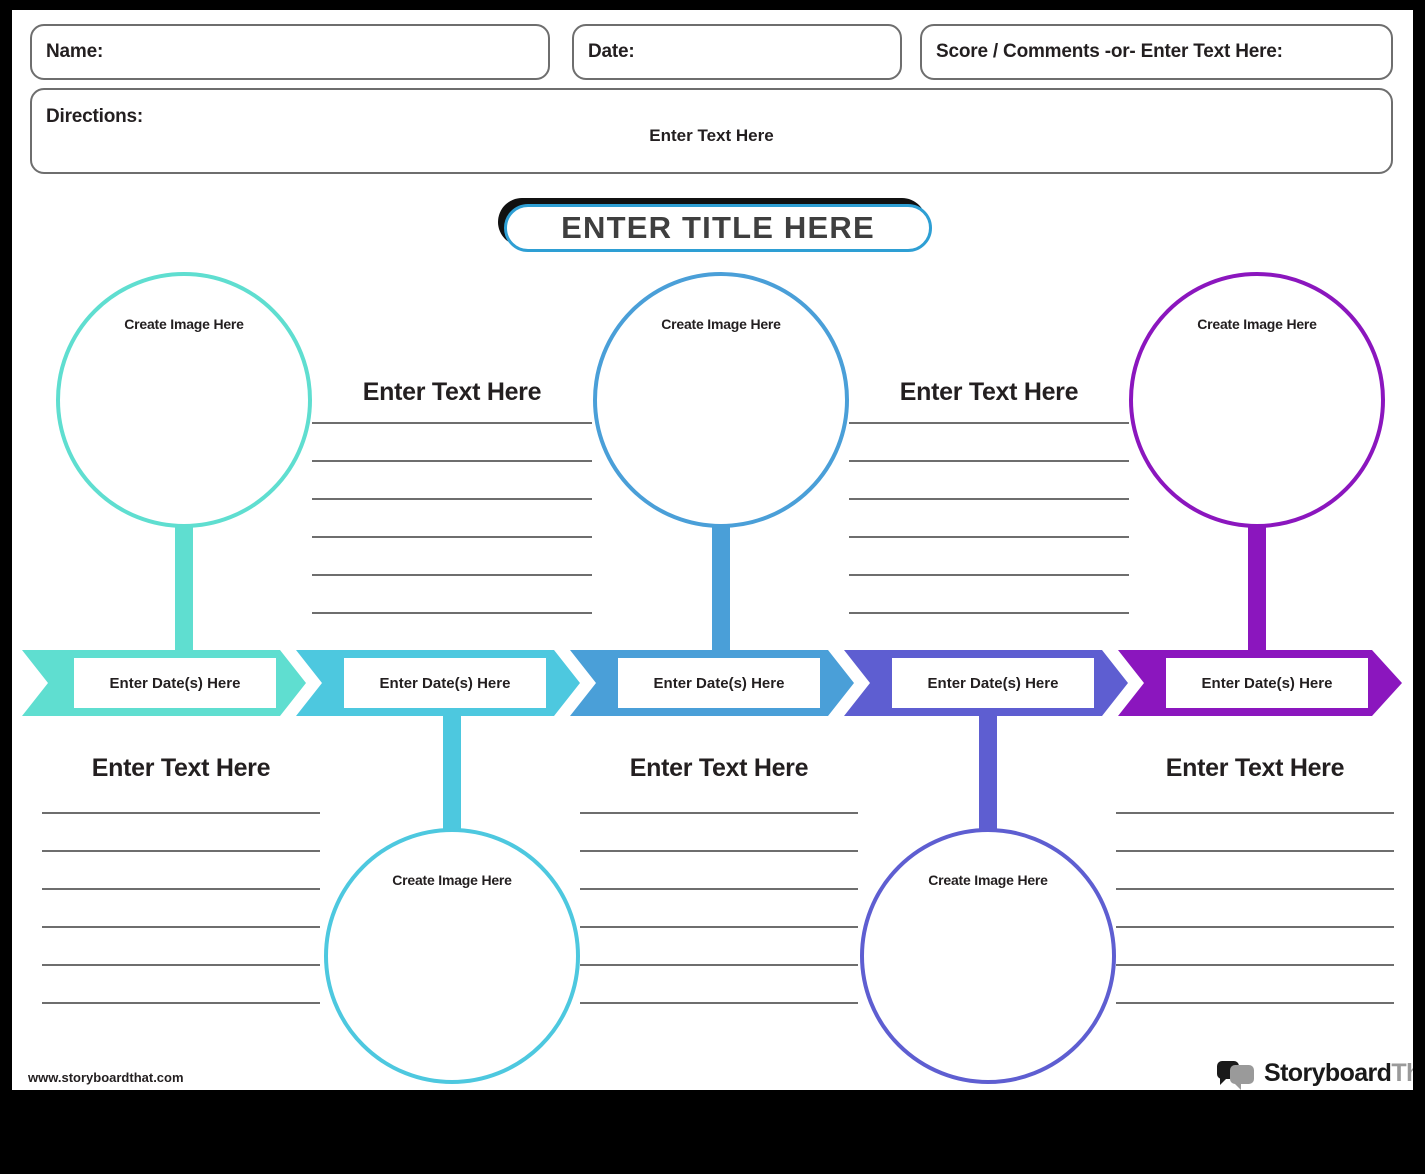 This screenshot has width=1425, height=1174. What do you see at coordinates (988, 880) in the screenshot?
I see `circle-step-4-label: Create Image Here` at bounding box center [988, 880].